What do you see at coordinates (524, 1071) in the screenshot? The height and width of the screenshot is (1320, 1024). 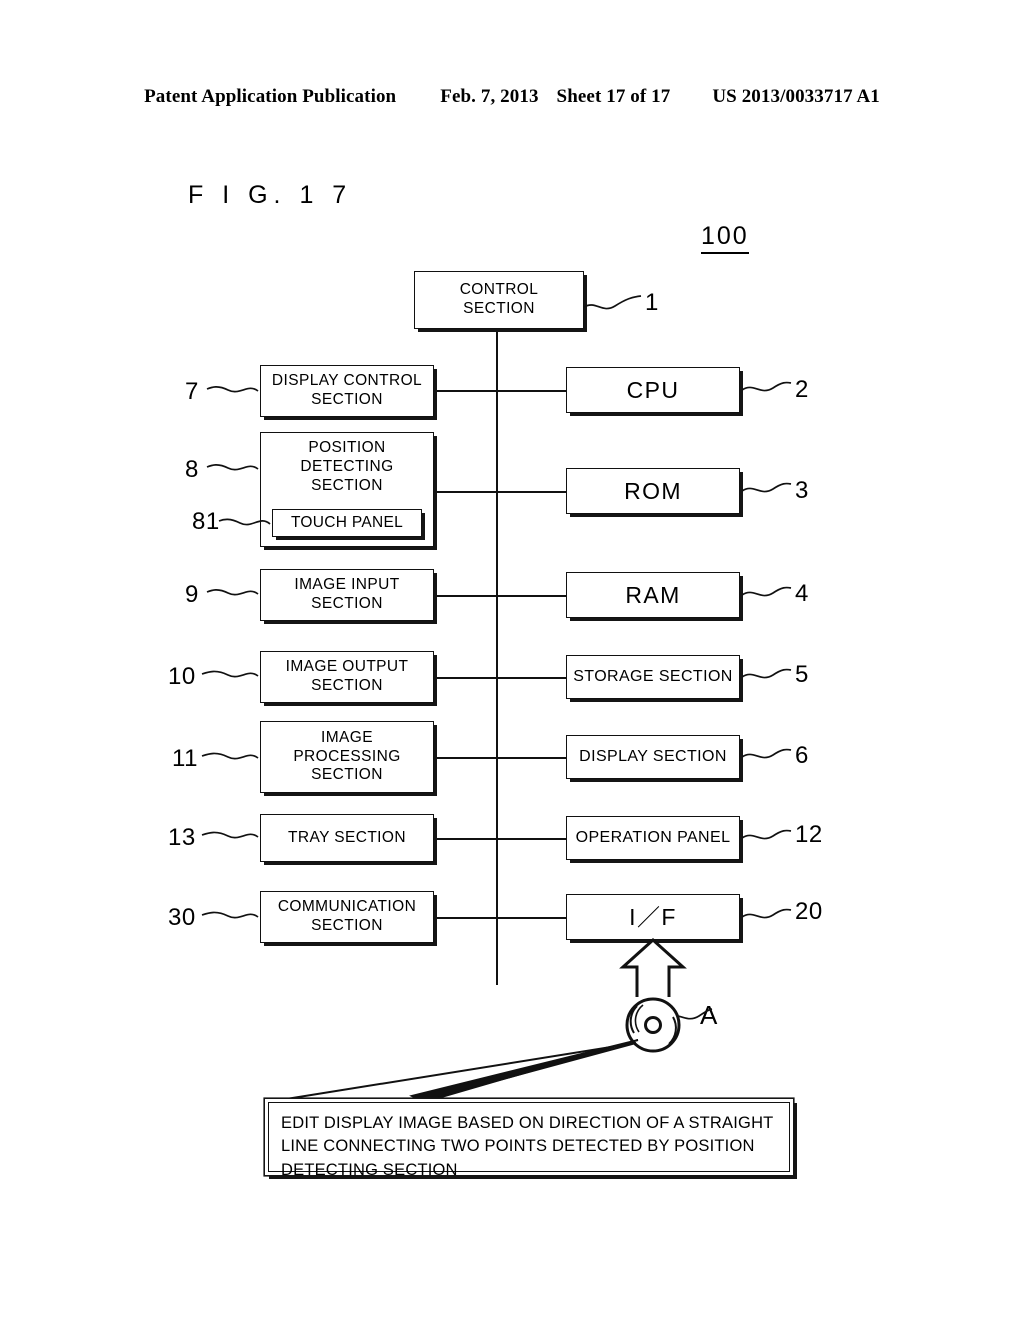 I see `callout-pointer-thick` at bounding box center [524, 1071].